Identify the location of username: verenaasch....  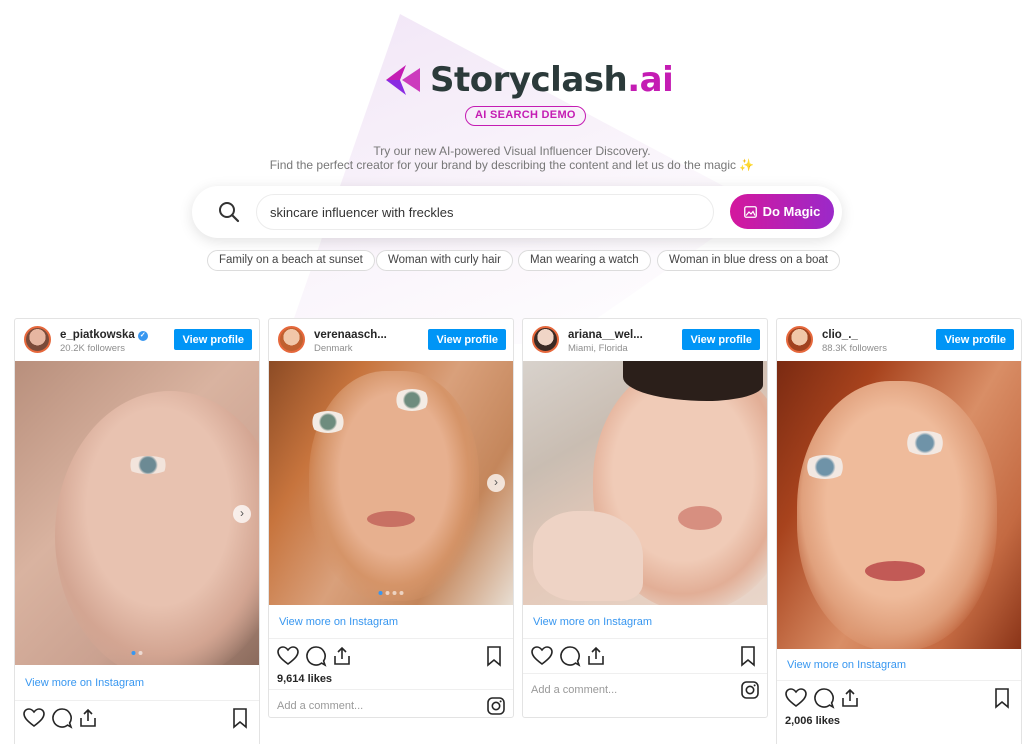
(350, 335).